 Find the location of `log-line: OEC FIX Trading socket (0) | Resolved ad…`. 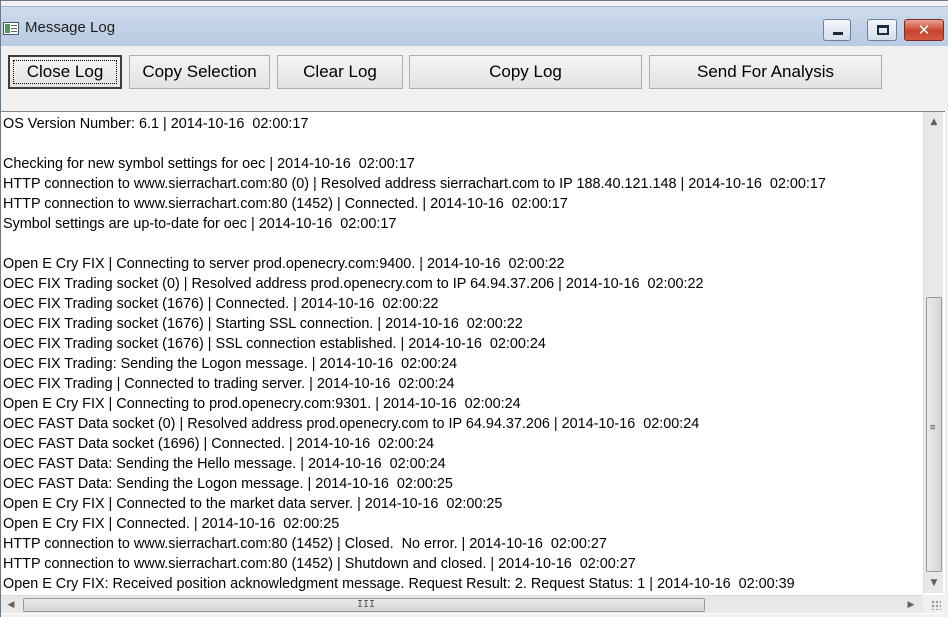

log-line: OEC FIX Trading socket (0) | Resolved ad… is located at coordinates (353, 284).